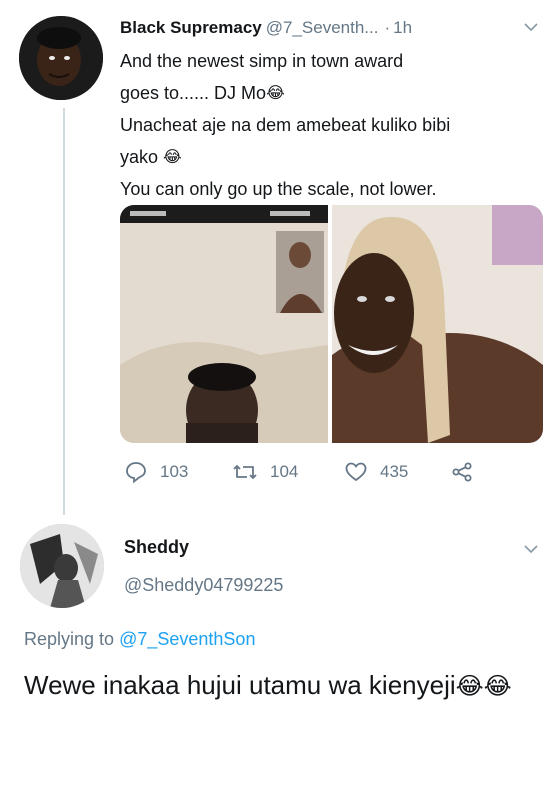 This screenshot has height=800, width=556. Describe the element at coordinates (376, 472) in the screenshot. I see `like-button: 435` at that location.